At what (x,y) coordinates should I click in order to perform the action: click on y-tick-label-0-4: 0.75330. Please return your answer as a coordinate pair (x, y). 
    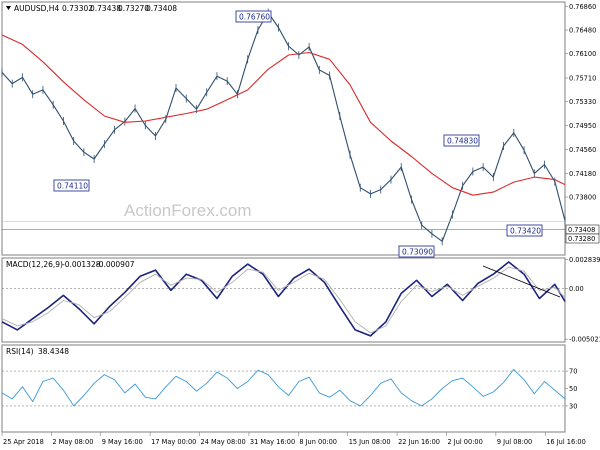
    Looking at the image, I should click on (582, 102).